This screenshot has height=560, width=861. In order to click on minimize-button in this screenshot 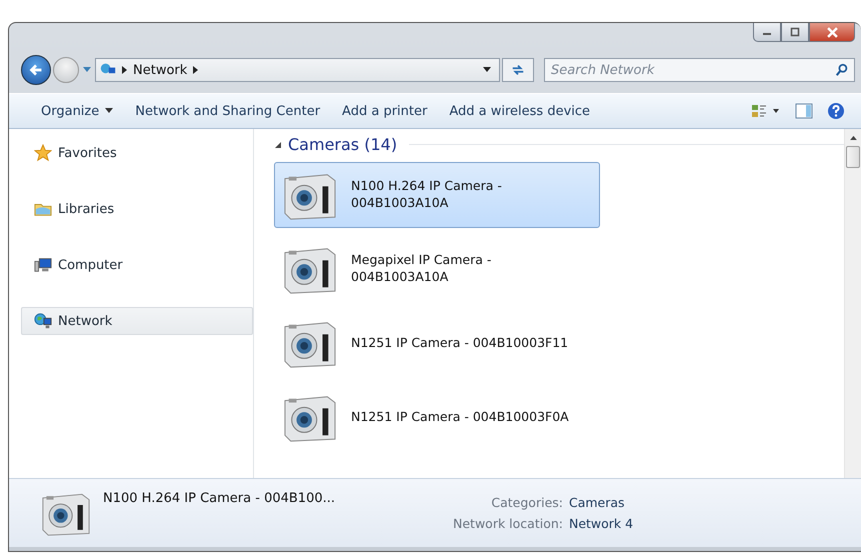, I will do `click(767, 32)`.